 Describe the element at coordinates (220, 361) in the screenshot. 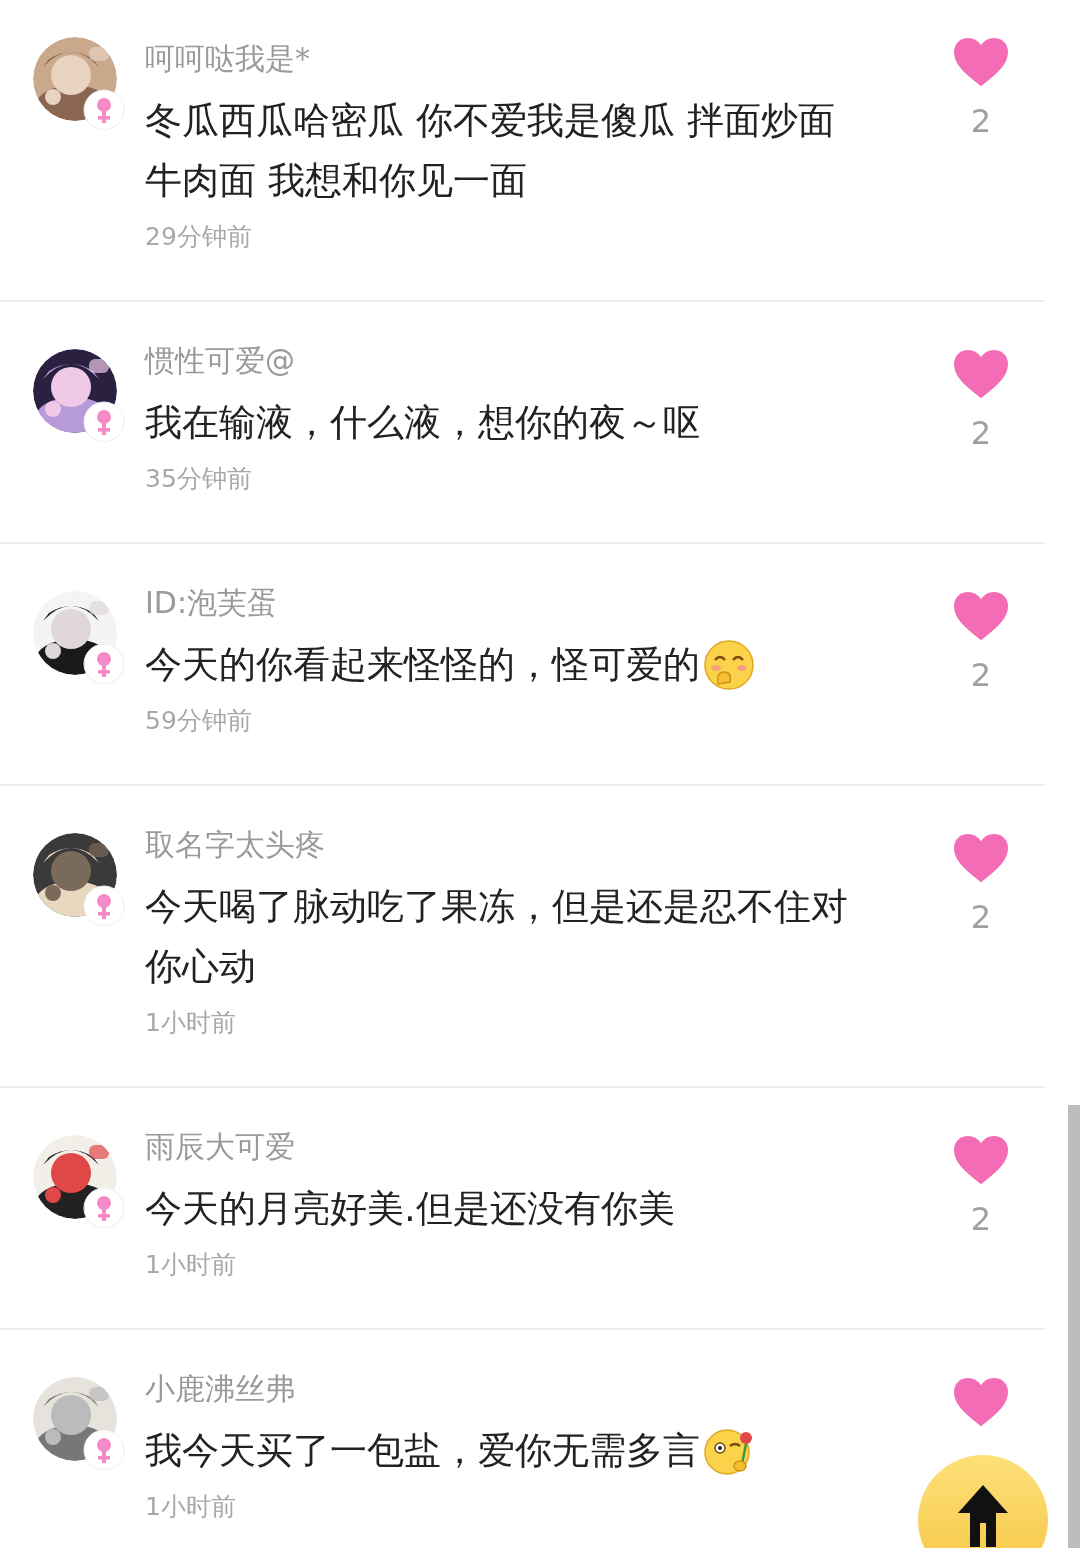

I see `username: 惯性可爱@` at that location.